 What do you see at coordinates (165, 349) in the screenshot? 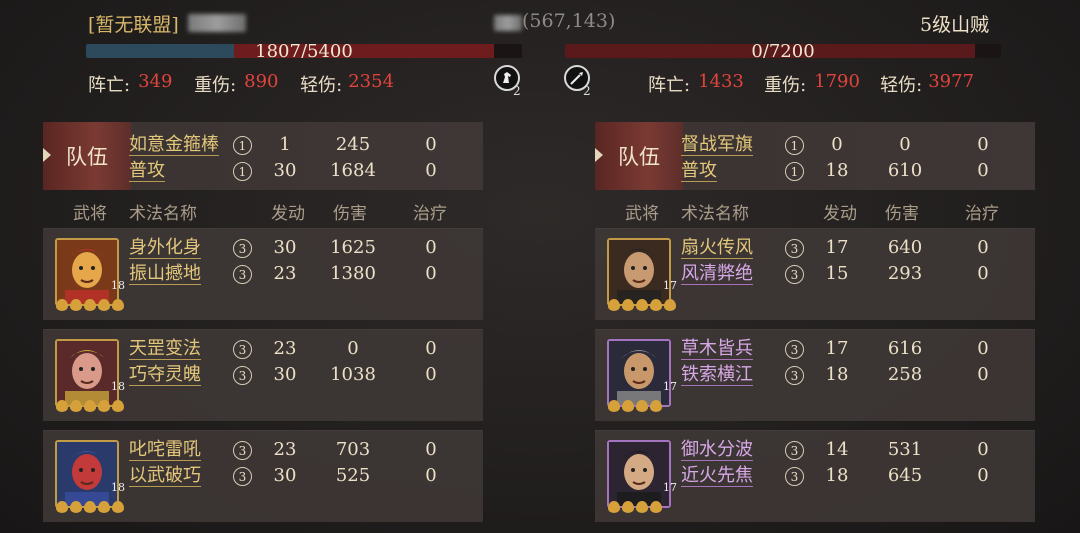
I see `skill-name: 天罡变法` at bounding box center [165, 349].